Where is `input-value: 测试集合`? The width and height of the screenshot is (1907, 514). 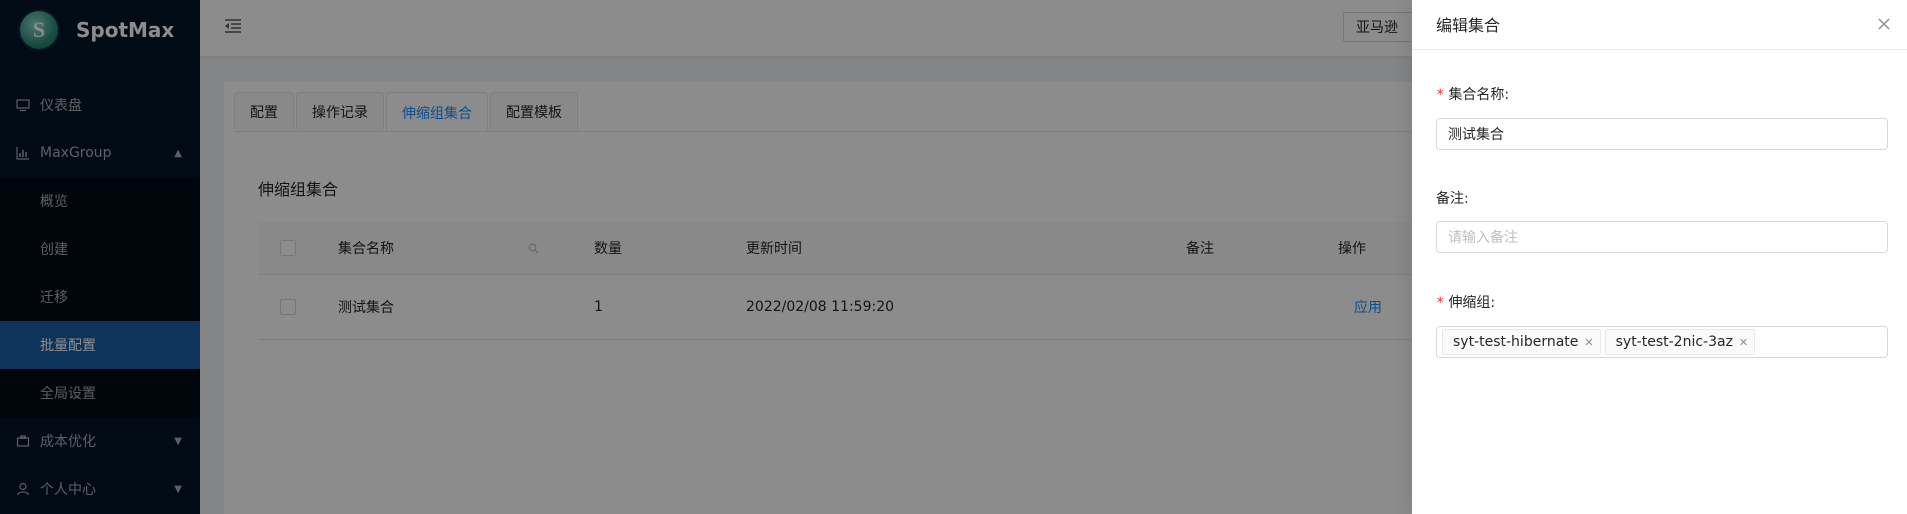
input-value: 测试集合 is located at coordinates (1476, 135).